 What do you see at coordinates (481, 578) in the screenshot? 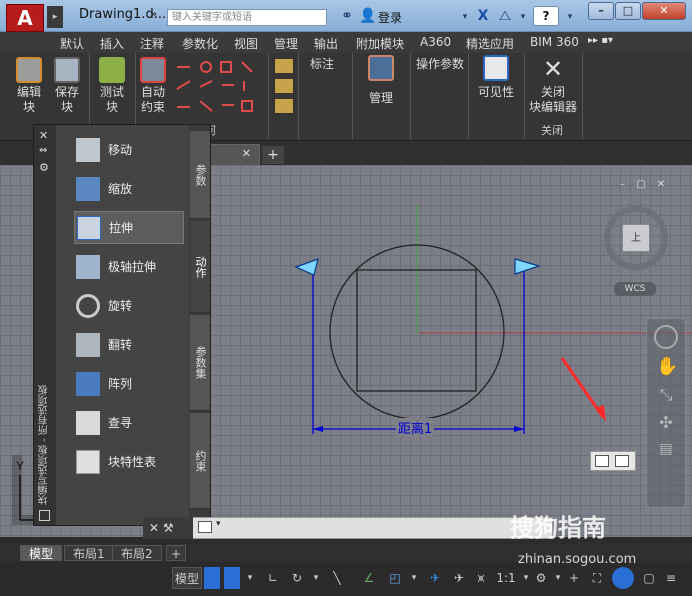
I see `annotation-scale-icon: ⩙` at bounding box center [481, 578].